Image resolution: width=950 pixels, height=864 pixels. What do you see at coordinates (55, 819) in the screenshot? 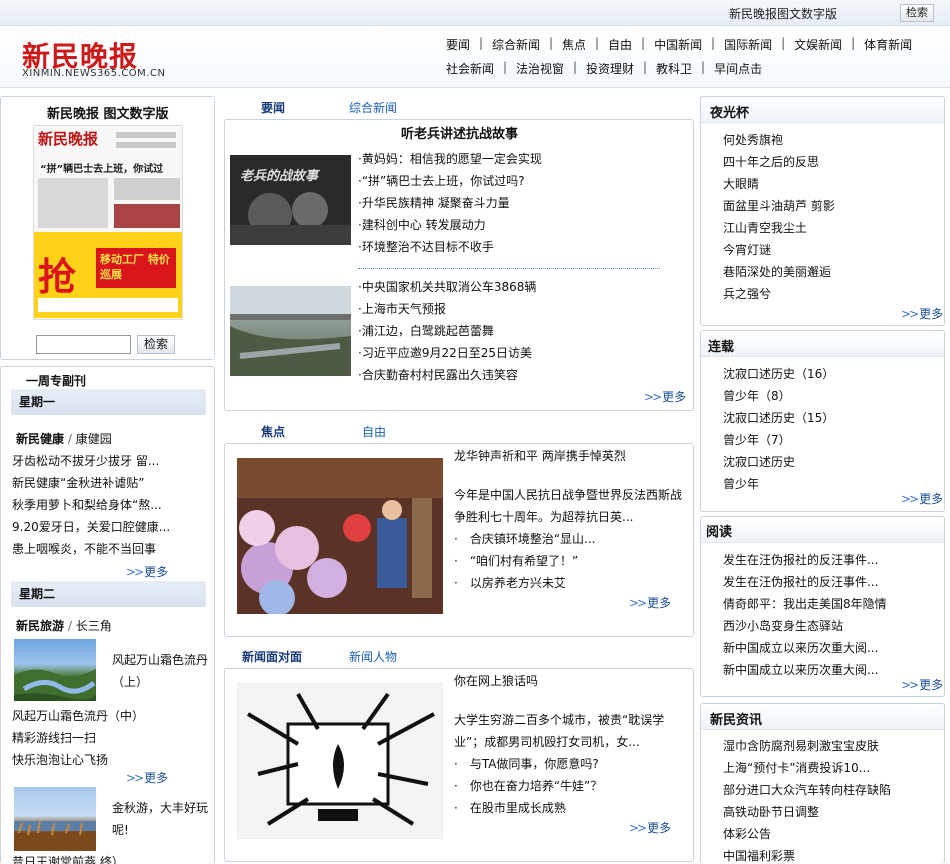
I see `travel-photo-wetland` at bounding box center [55, 819].